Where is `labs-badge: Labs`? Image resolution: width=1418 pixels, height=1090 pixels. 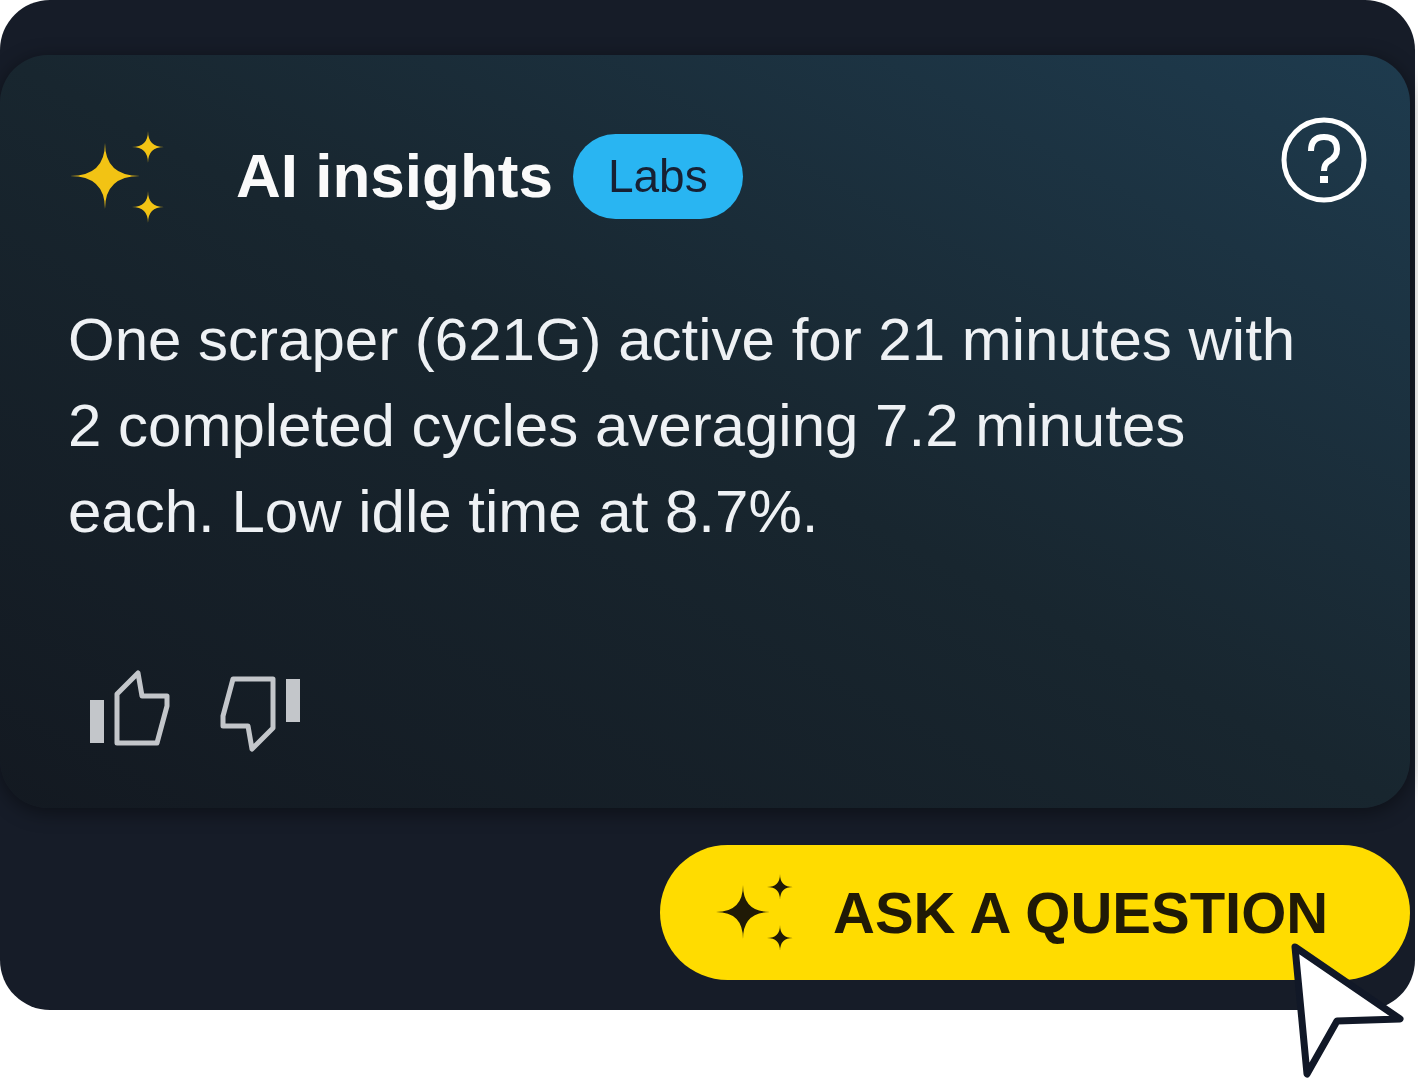 labs-badge: Labs is located at coordinates (657, 176).